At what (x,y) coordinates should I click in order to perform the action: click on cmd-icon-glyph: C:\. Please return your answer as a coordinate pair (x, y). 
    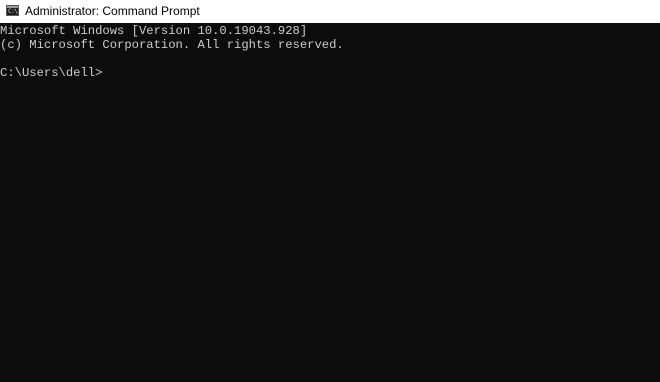
    Looking at the image, I should click on (13, 11).